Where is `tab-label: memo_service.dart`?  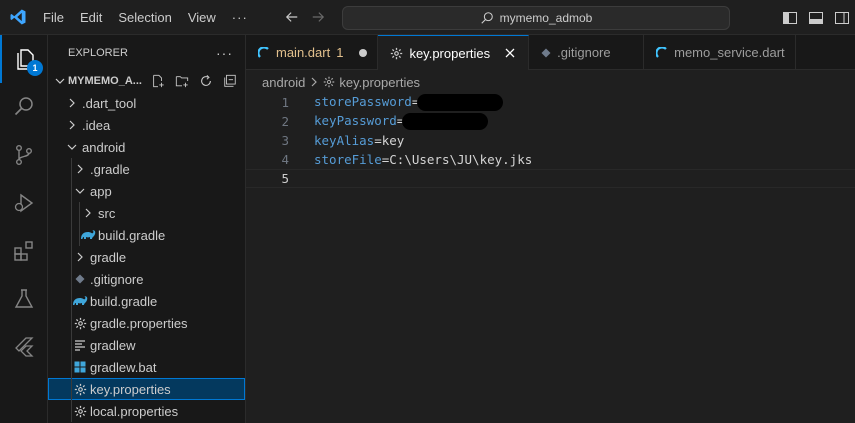
tab-label: memo_service.dart is located at coordinates (729, 52).